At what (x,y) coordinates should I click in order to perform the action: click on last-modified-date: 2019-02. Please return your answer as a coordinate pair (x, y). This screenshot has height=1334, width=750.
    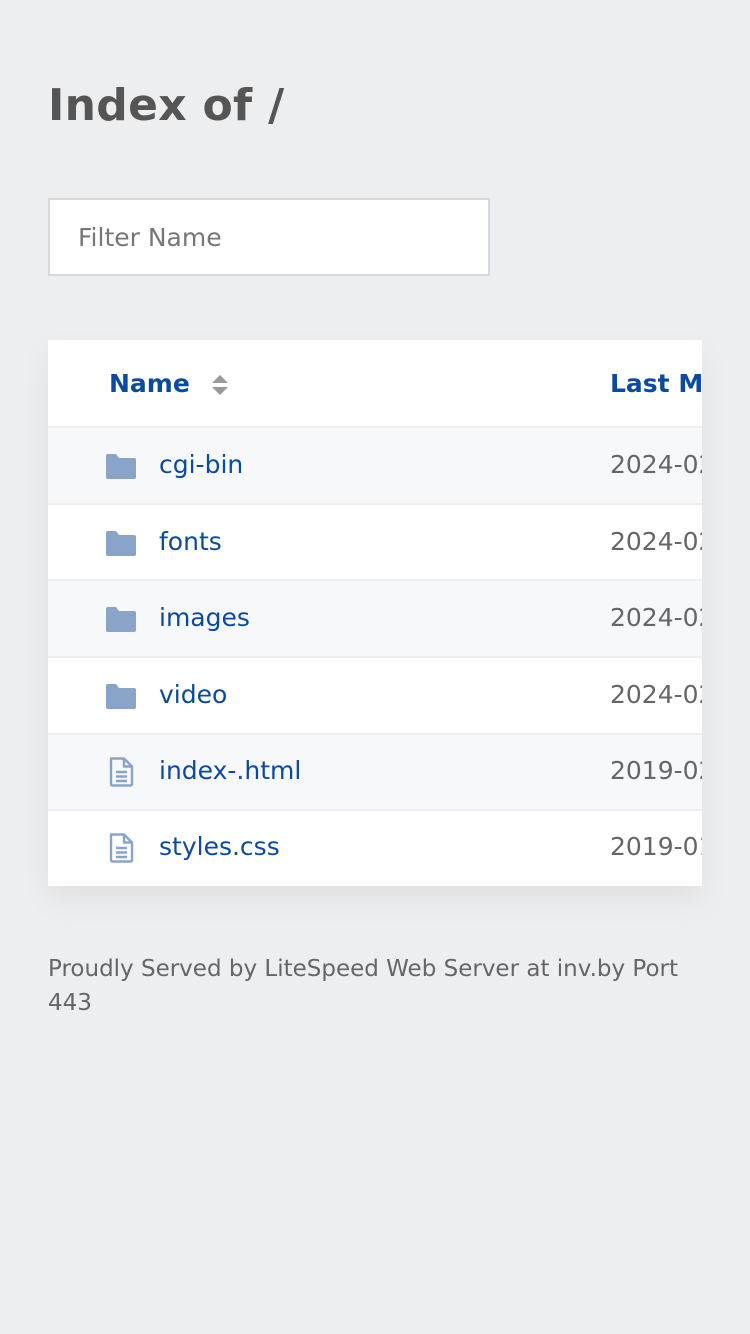
    Looking at the image, I should click on (656, 770).